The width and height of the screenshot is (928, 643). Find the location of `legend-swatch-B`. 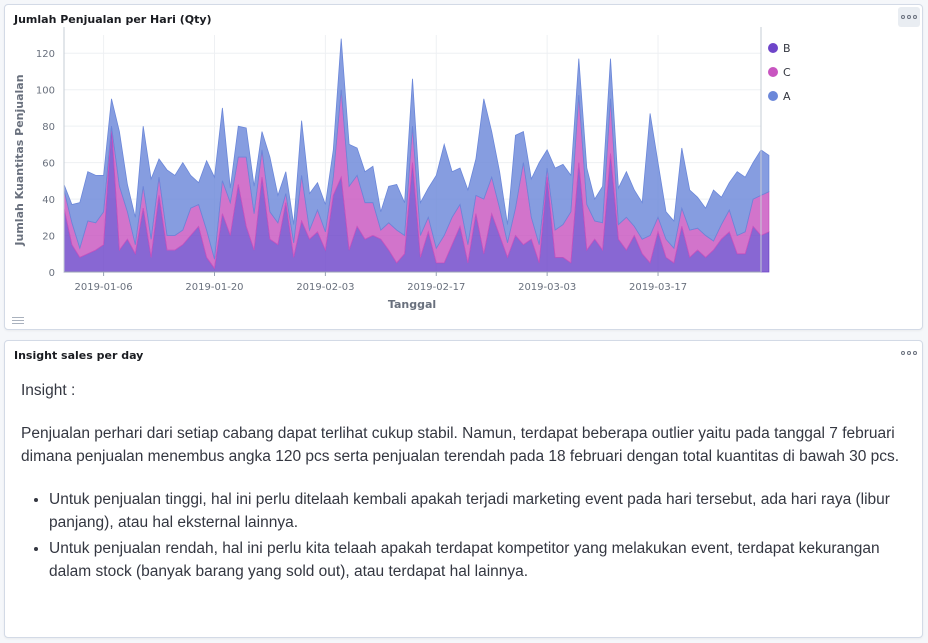

legend-swatch-B is located at coordinates (773, 48).